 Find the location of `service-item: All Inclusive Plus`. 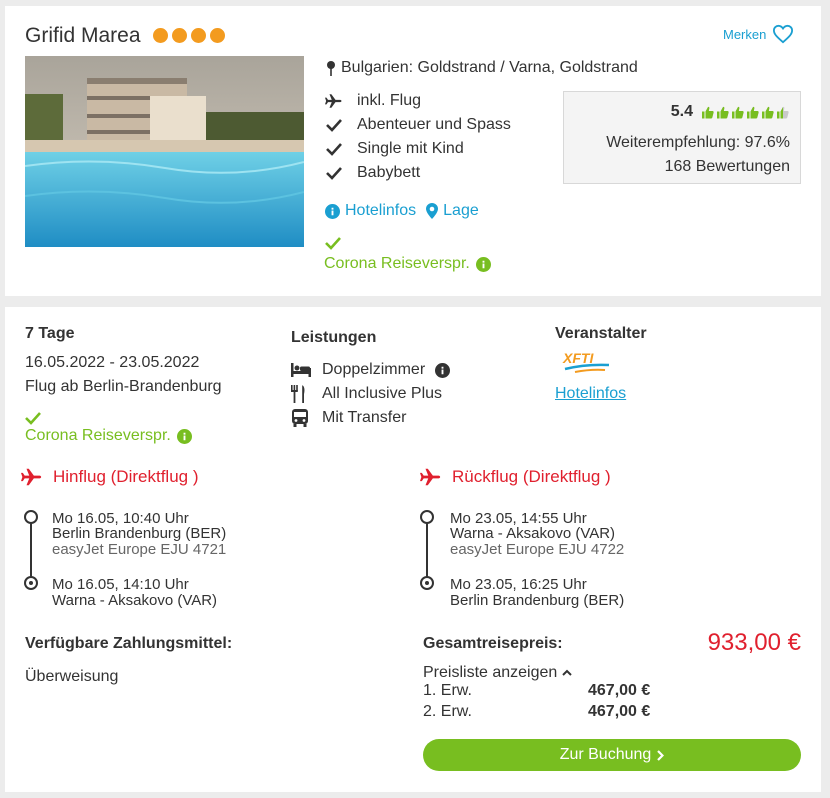

service-item: All Inclusive Plus is located at coordinates (366, 394).